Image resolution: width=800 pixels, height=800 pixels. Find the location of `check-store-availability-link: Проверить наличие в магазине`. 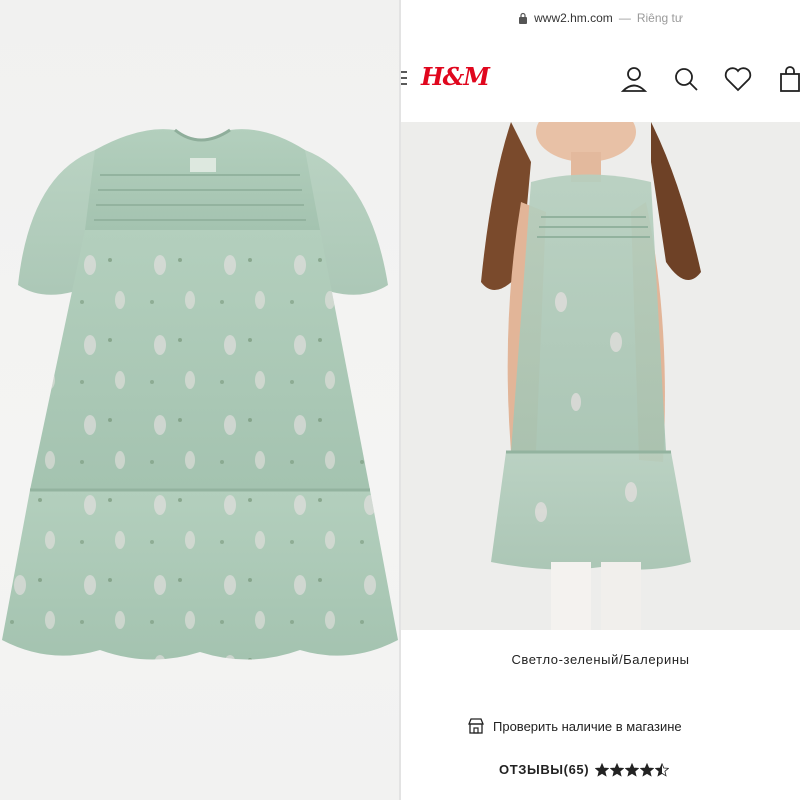

check-store-availability-link: Проверить наличие в магазине is located at coordinates (574, 726).